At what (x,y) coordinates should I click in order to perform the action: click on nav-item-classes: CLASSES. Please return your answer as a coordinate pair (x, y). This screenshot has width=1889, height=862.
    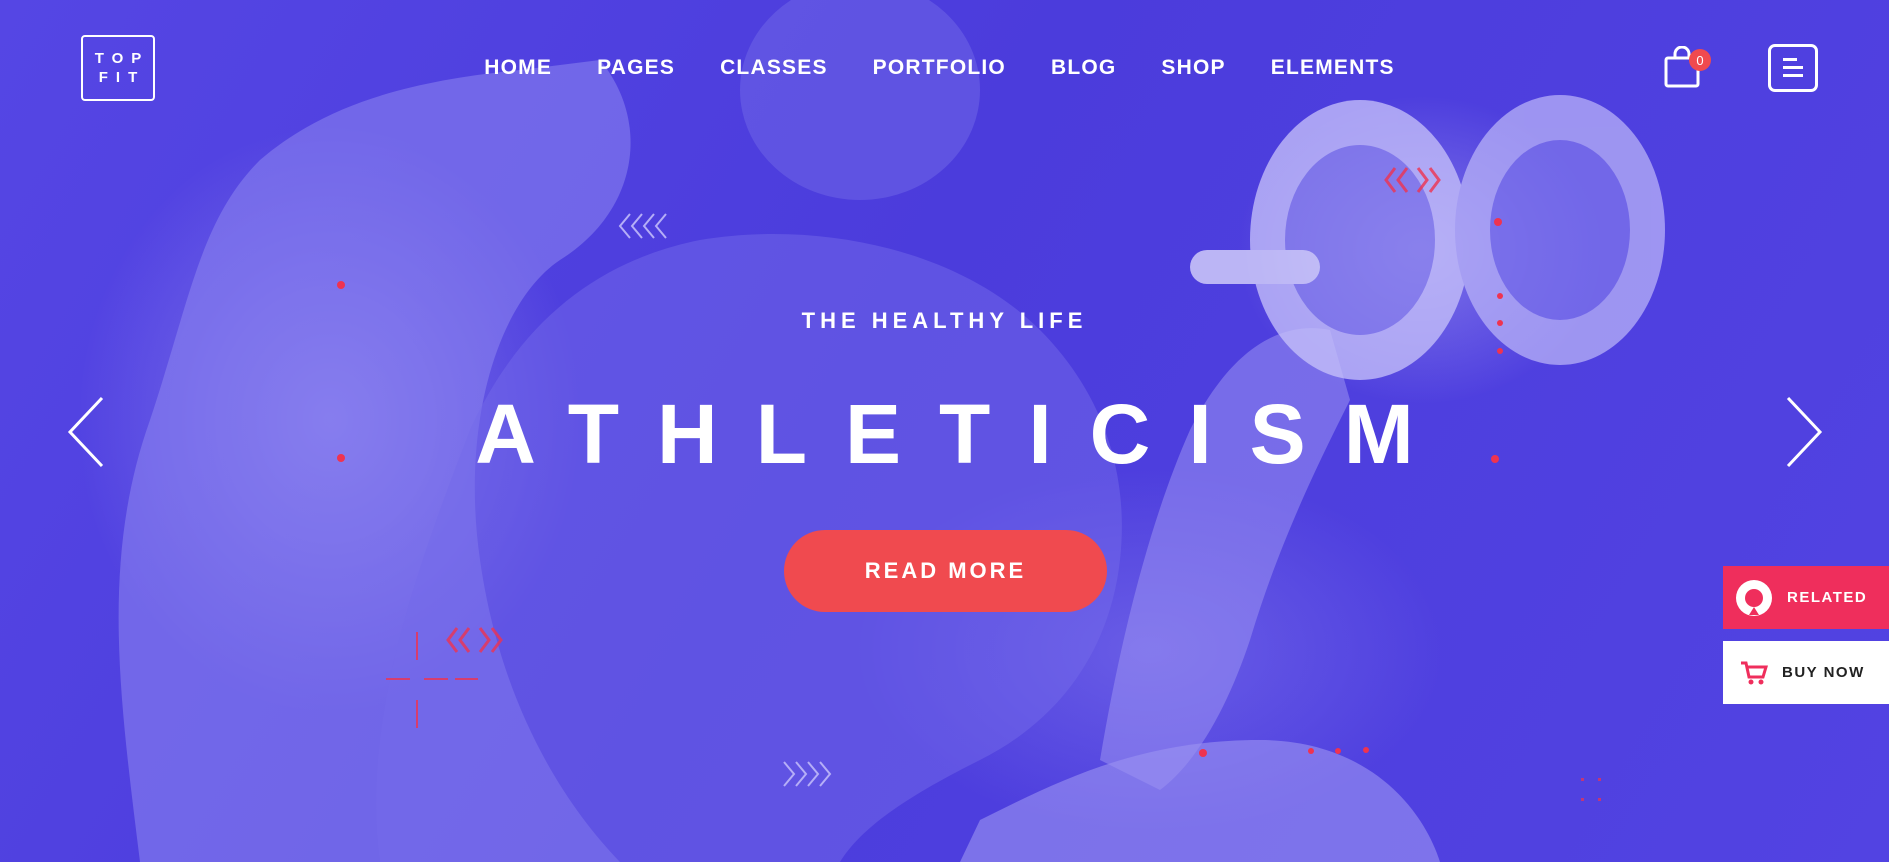
    Looking at the image, I should click on (774, 68).